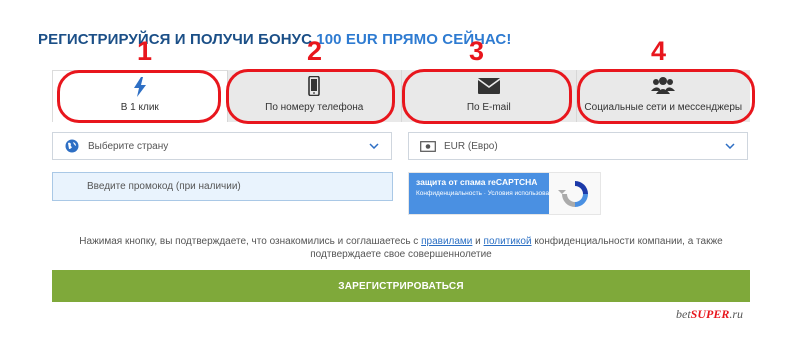  Describe the element at coordinates (164, 186) in the screenshot. I see `promo-code-placeholder: Введите промокод (при наличии)` at that location.